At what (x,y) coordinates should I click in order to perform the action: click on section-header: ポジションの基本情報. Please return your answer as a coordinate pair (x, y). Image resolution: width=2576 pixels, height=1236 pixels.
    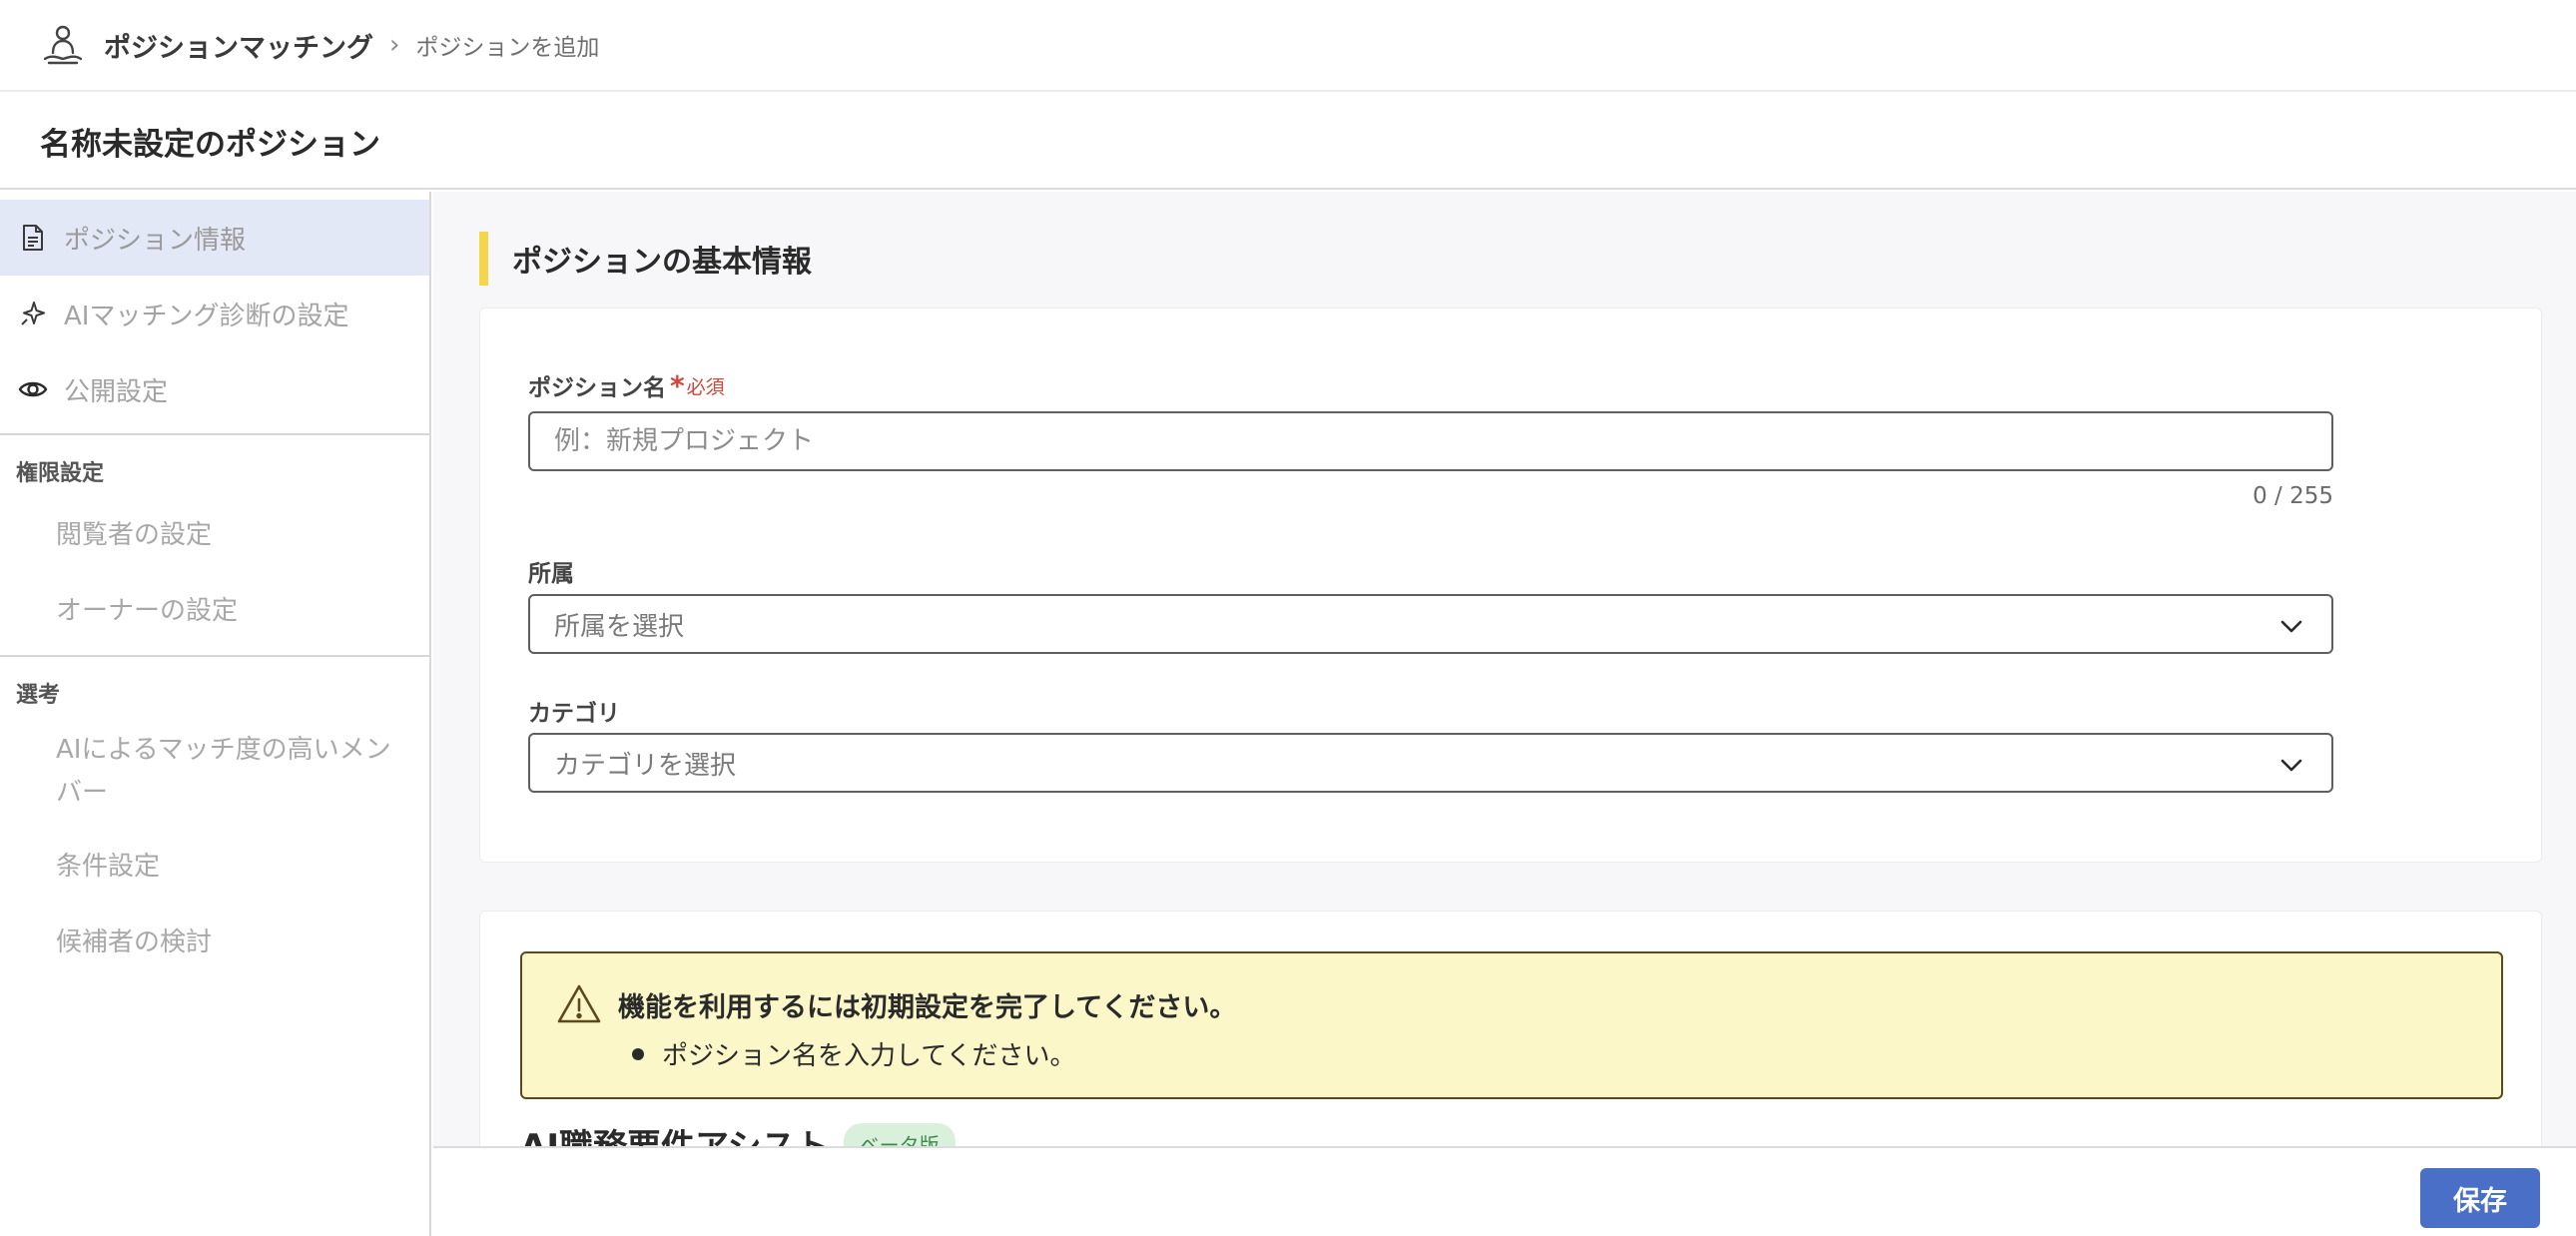
    Looking at the image, I should click on (645, 259).